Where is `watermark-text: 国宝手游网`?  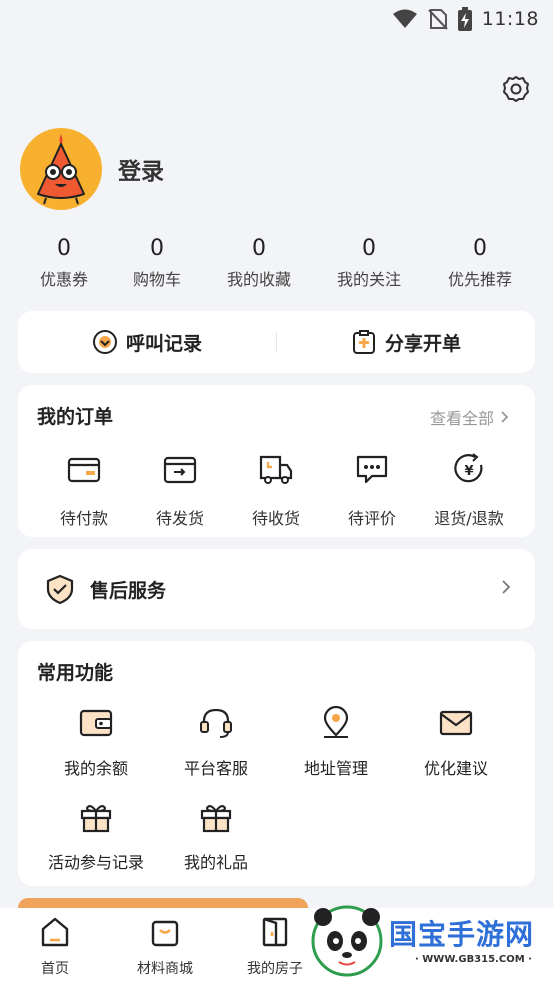 watermark-text: 国宝手游网 is located at coordinates (462, 934).